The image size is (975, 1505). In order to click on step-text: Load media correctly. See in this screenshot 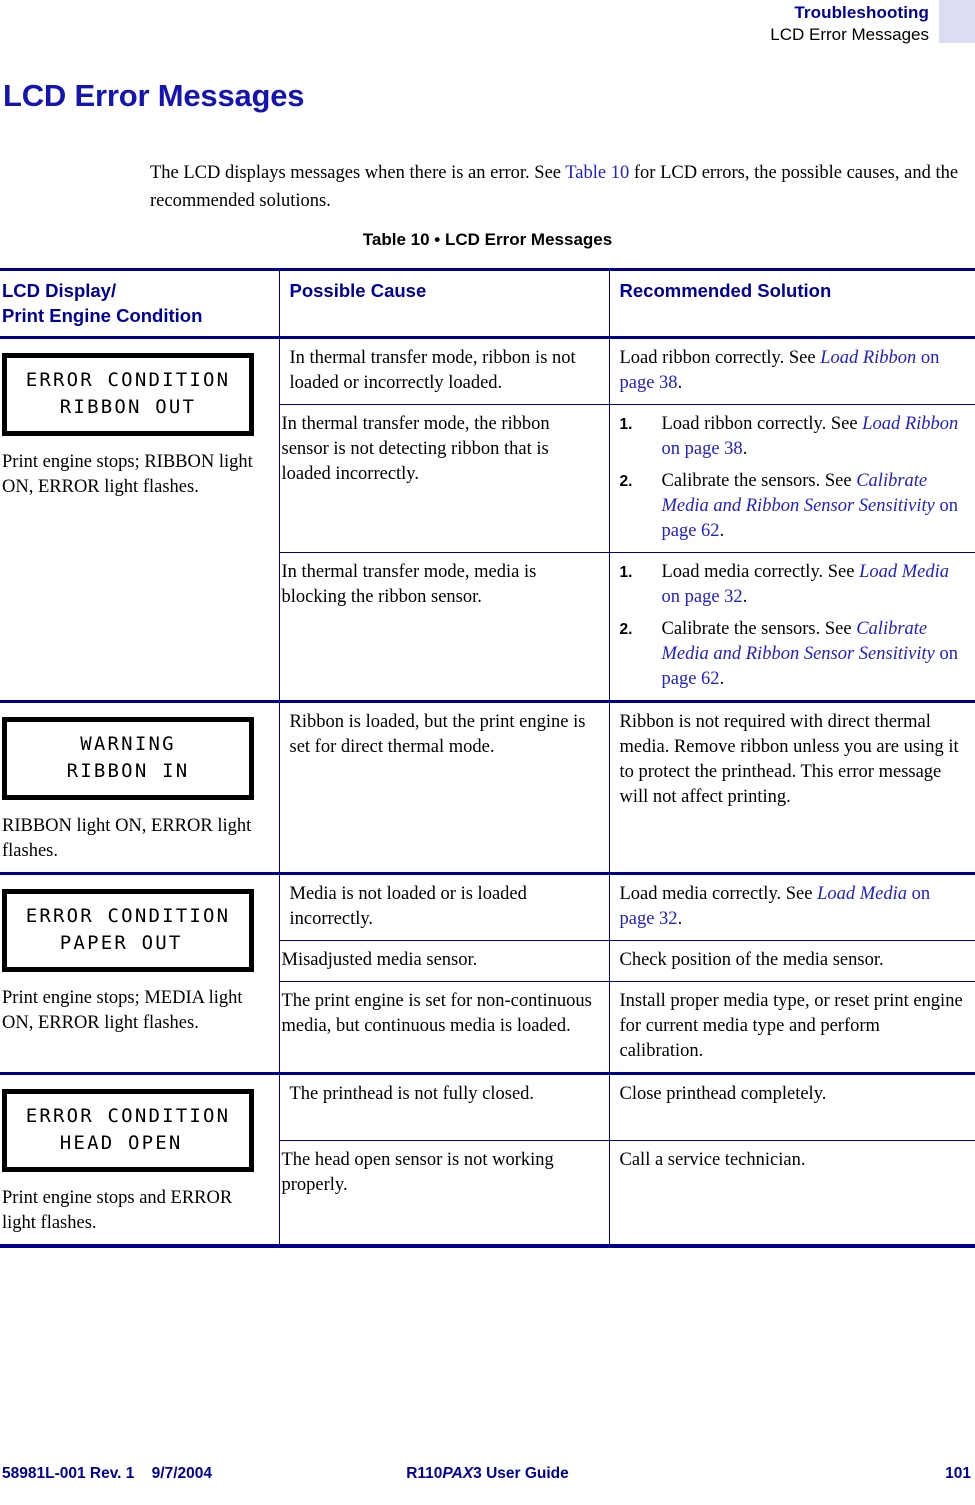, I will do `click(760, 572)`.